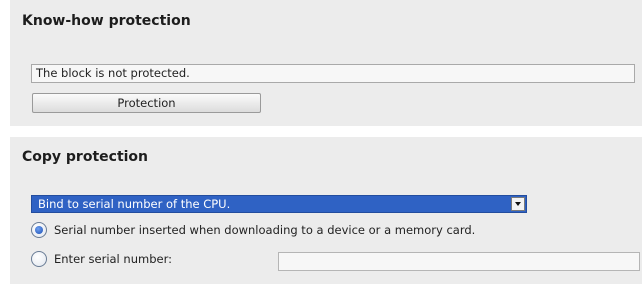 Image resolution: width=642 pixels, height=284 pixels. Describe the element at coordinates (85, 157) in the screenshot. I see `copy-protection-title: Copy protection` at that location.